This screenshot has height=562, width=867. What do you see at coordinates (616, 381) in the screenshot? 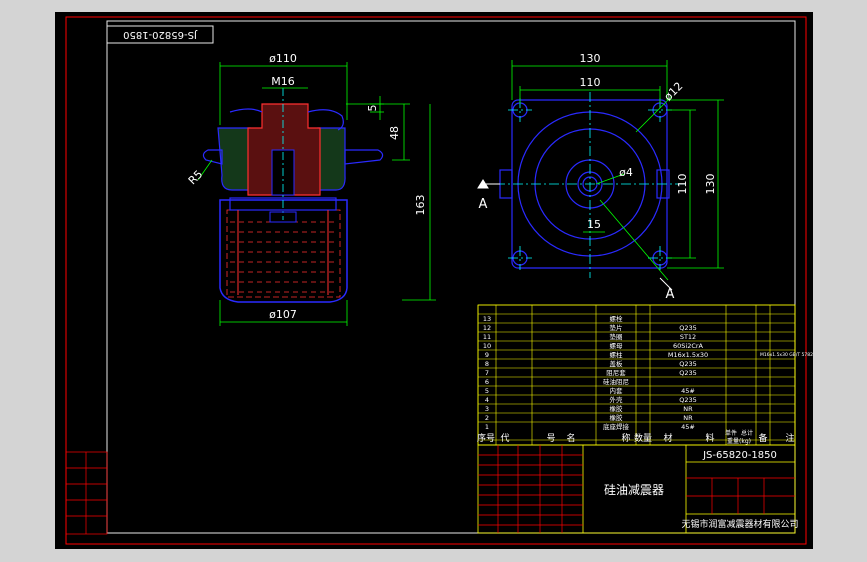
I see `parts-row-name: 硅油阻尼` at bounding box center [616, 381].